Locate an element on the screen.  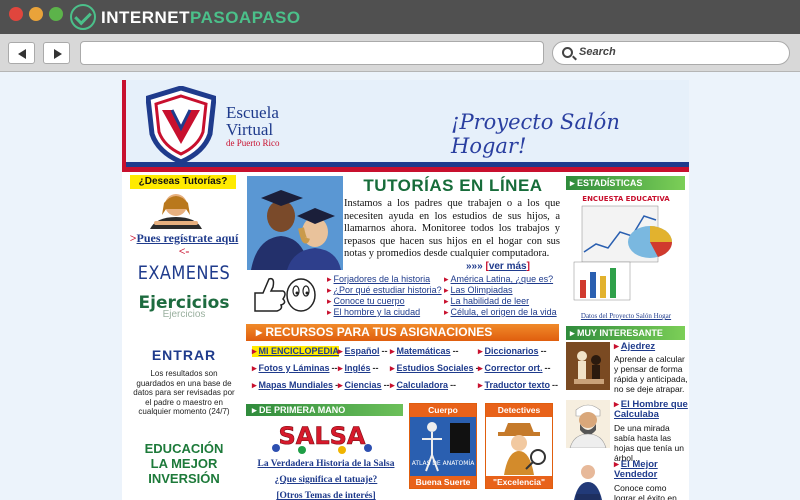
close-window-button is located at coordinates (16, 14).